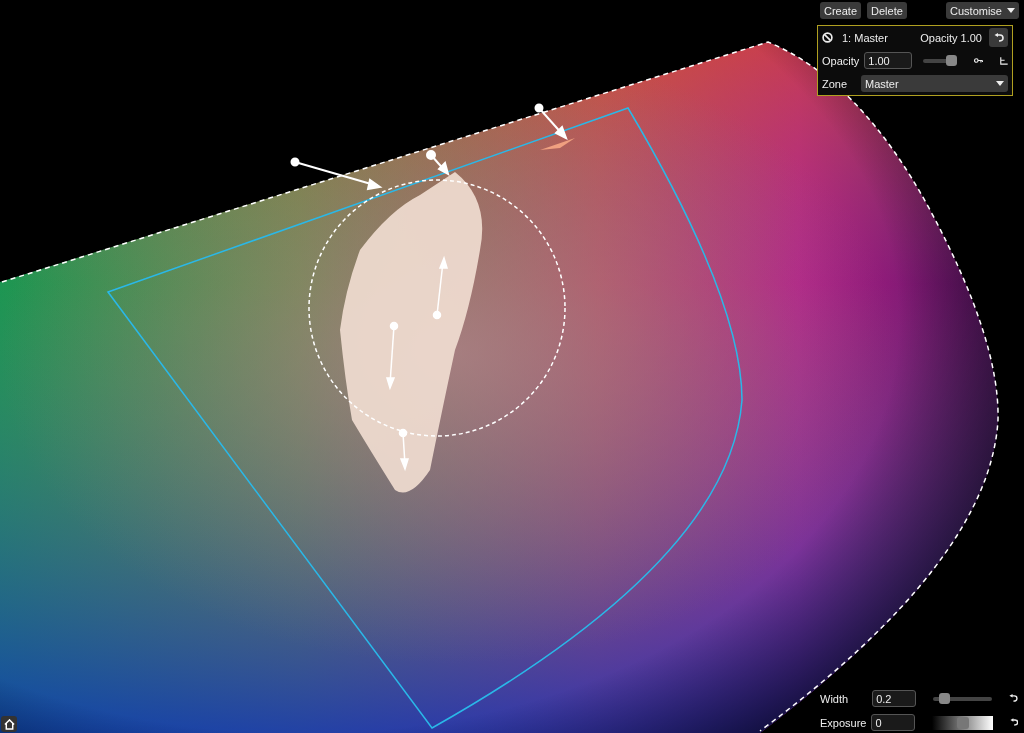 The width and height of the screenshot is (1024, 733). Describe the element at coordinates (952, 60) in the screenshot. I see `opacity-slider-thumb` at that location.